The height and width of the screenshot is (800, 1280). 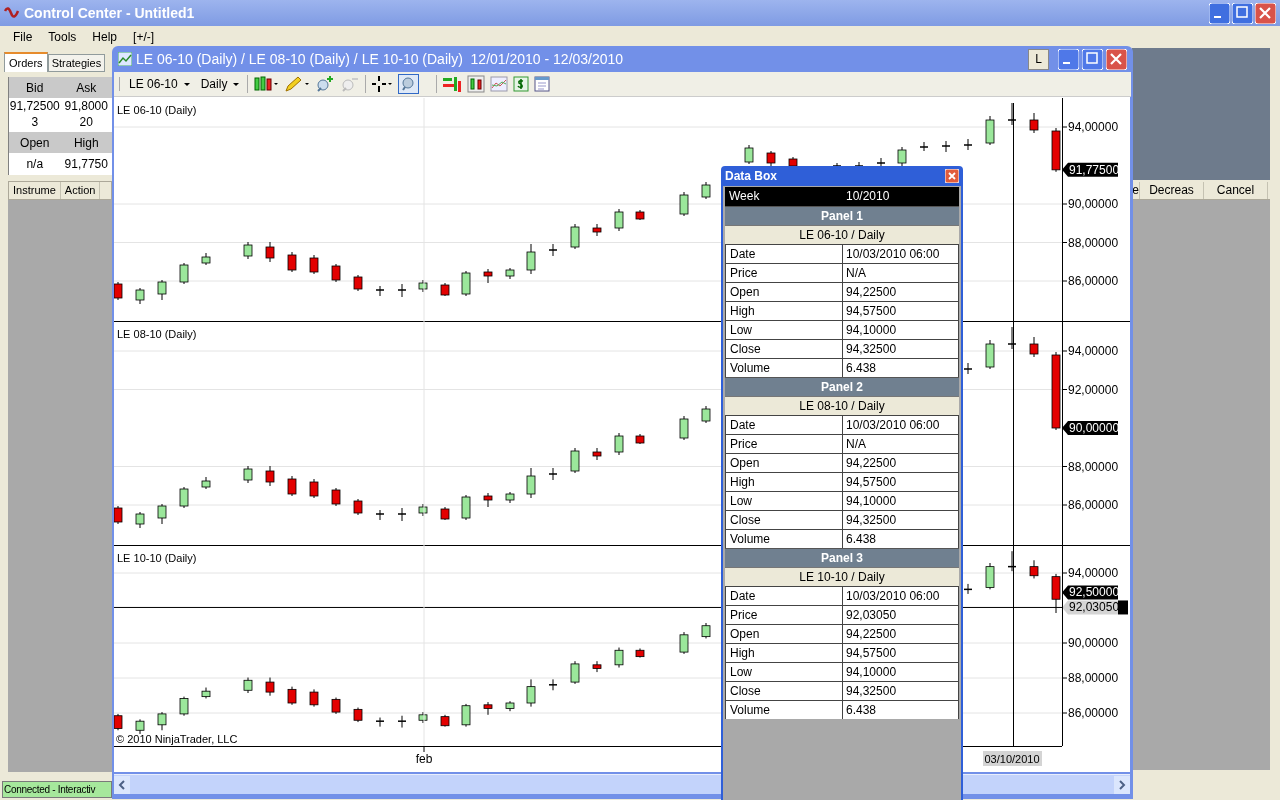 I want to click on quote-value: n/a, so click(x=35, y=164).